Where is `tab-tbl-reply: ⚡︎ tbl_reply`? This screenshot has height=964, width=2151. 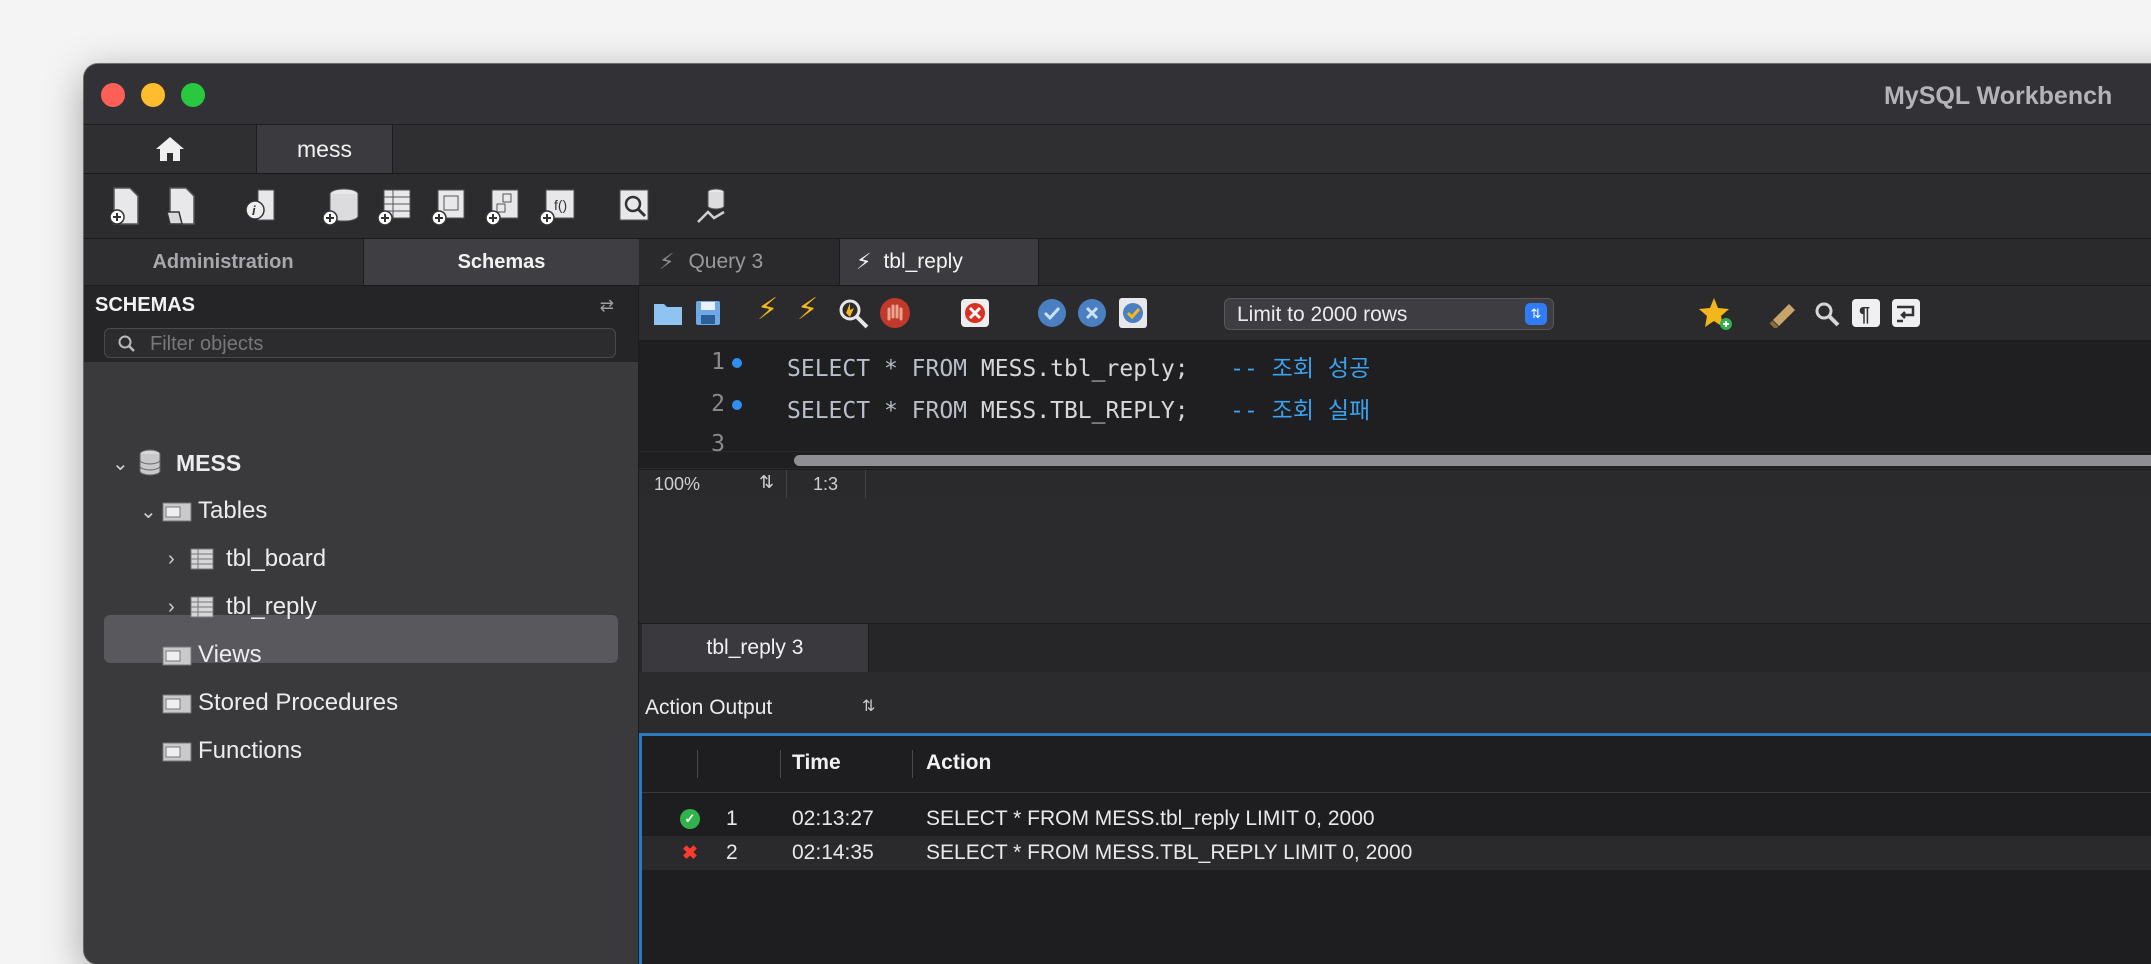 tab-tbl-reply: ⚡︎ tbl_reply is located at coordinates (939, 262).